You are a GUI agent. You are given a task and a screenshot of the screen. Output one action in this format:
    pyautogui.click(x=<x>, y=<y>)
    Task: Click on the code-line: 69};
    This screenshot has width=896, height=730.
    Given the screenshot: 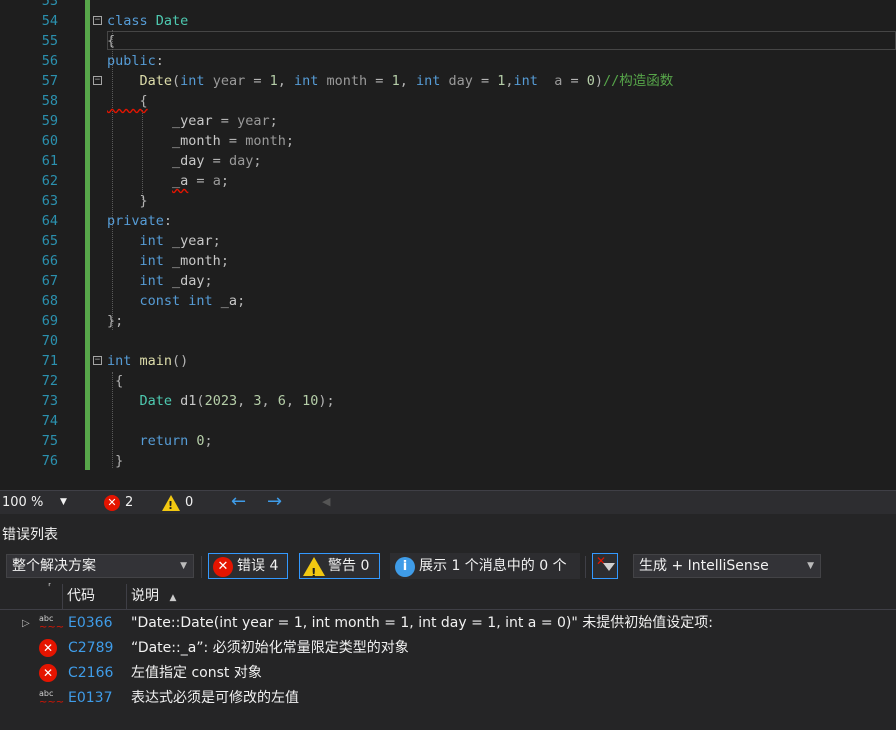 What is the action you would take?
    pyautogui.click(x=448, y=321)
    